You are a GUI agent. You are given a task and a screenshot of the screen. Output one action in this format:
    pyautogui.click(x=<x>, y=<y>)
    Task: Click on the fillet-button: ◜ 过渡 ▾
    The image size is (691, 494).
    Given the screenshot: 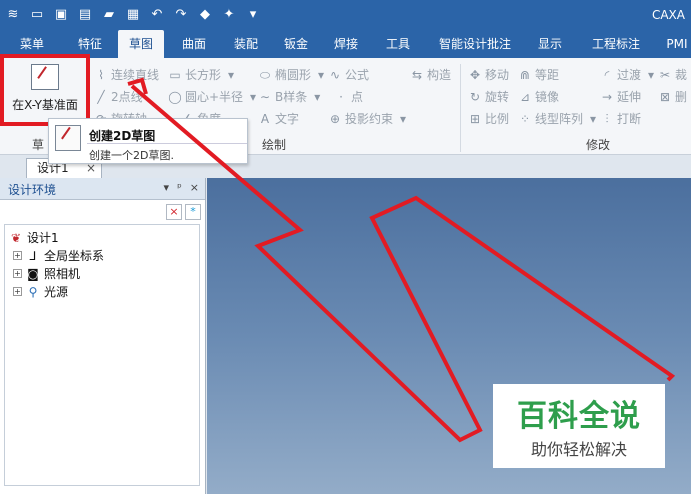 What is the action you would take?
    pyautogui.click(x=629, y=74)
    